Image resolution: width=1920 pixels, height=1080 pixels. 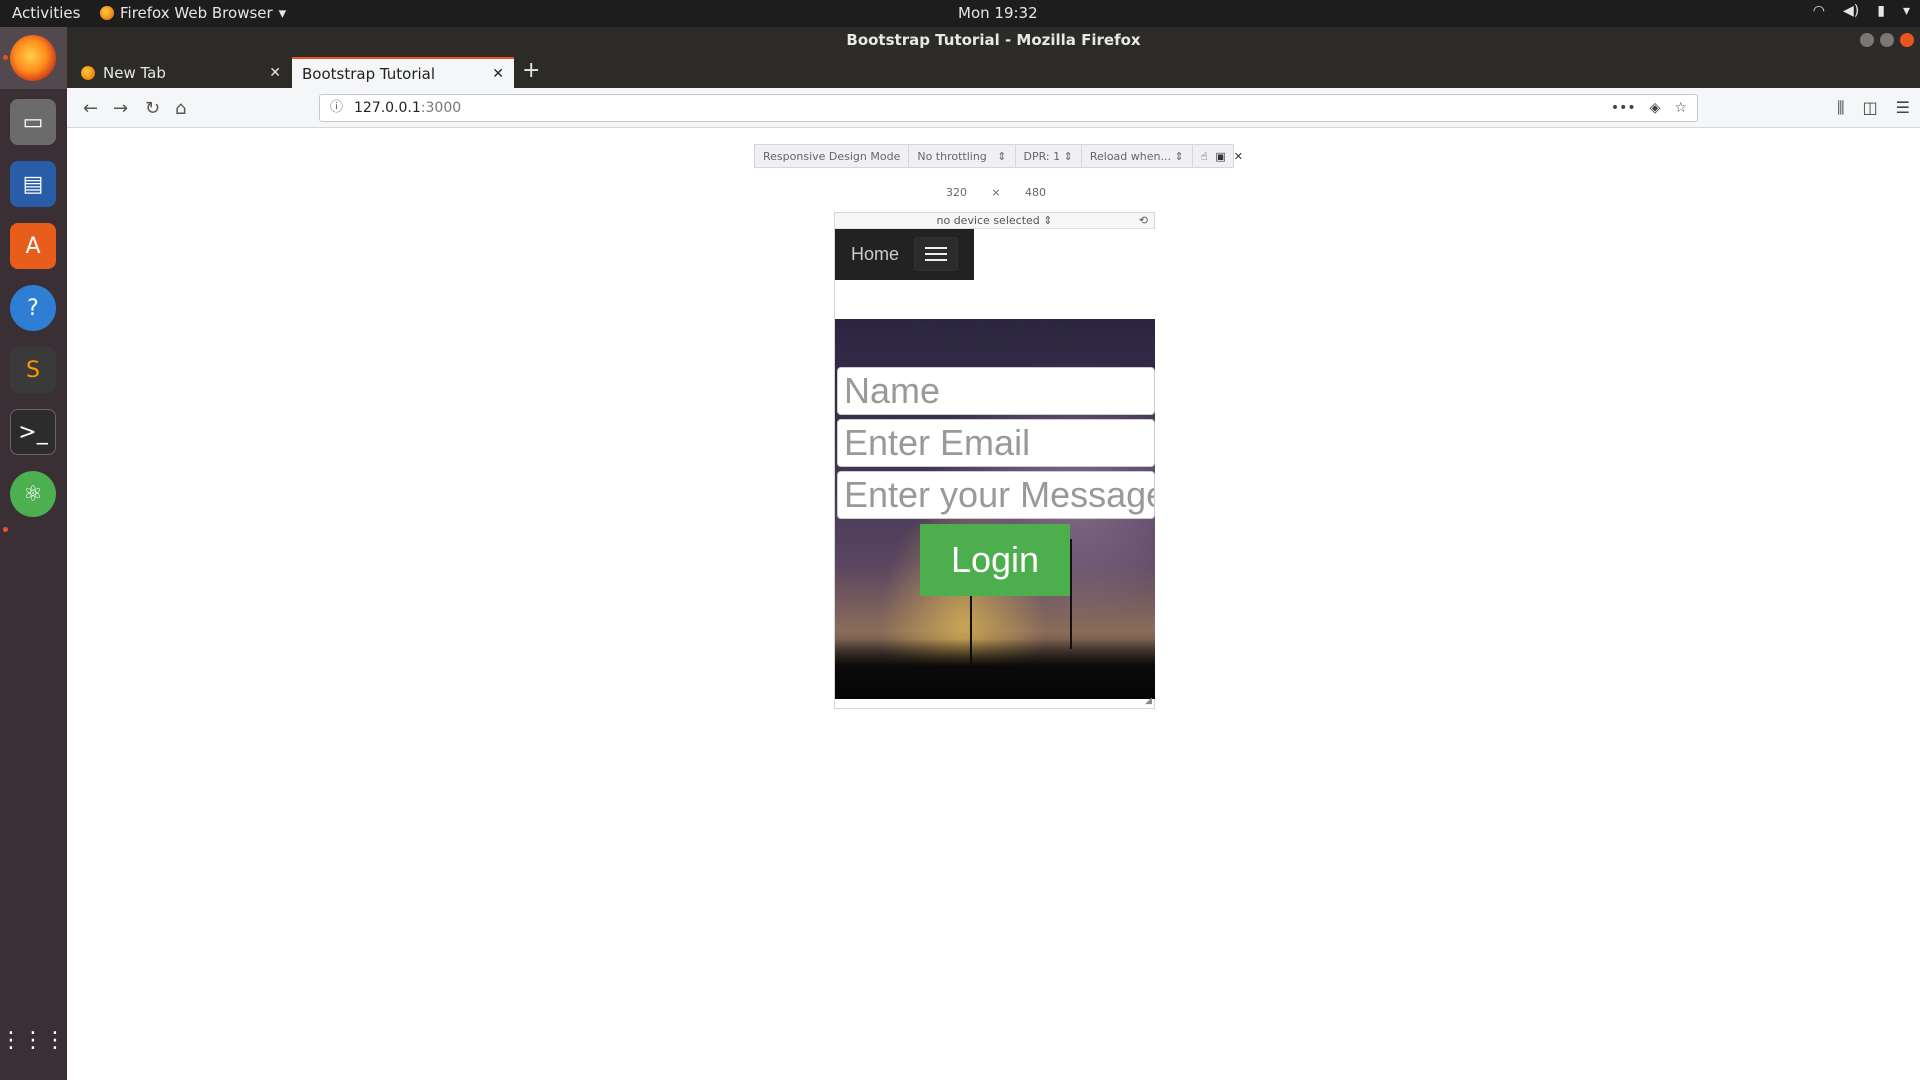 What do you see at coordinates (1881, 11) in the screenshot?
I see `battery-icon: ▮` at bounding box center [1881, 11].